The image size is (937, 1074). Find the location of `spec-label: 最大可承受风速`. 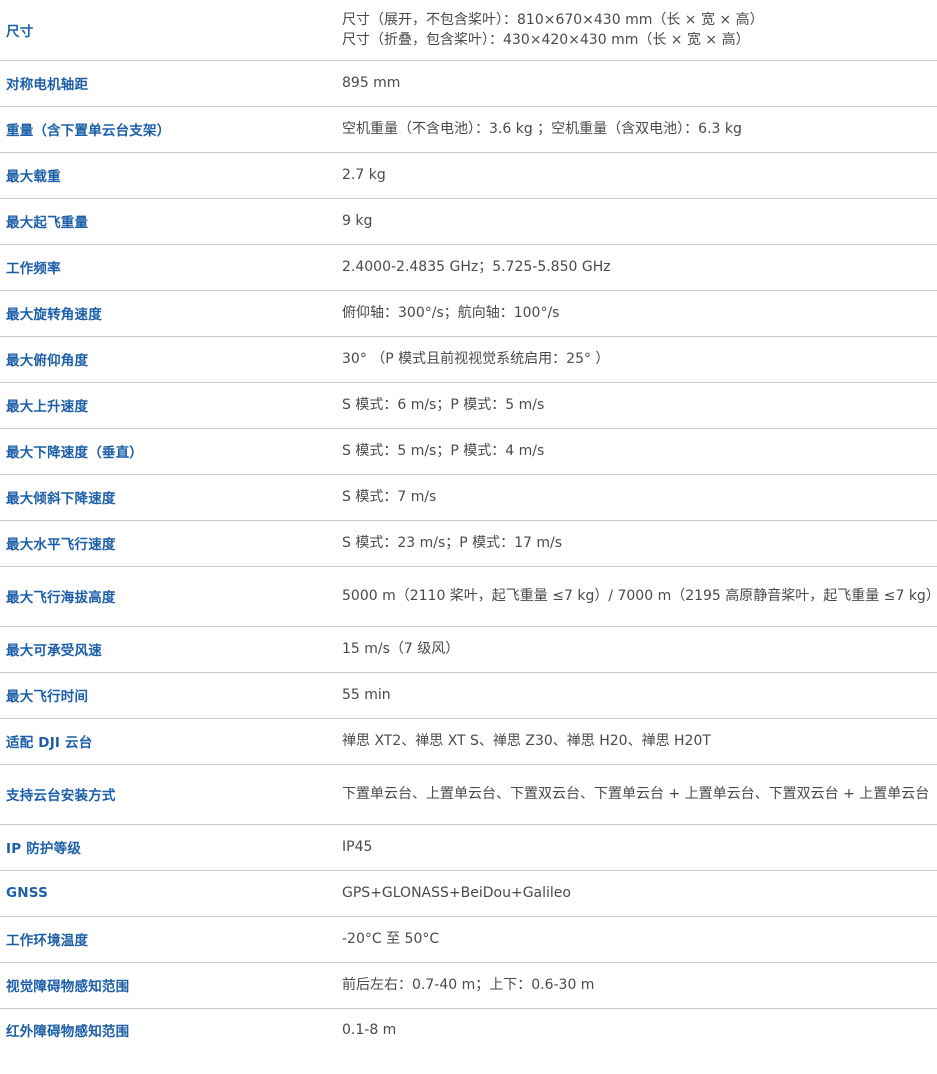

spec-label: 最大可承受风速 is located at coordinates (165, 649).